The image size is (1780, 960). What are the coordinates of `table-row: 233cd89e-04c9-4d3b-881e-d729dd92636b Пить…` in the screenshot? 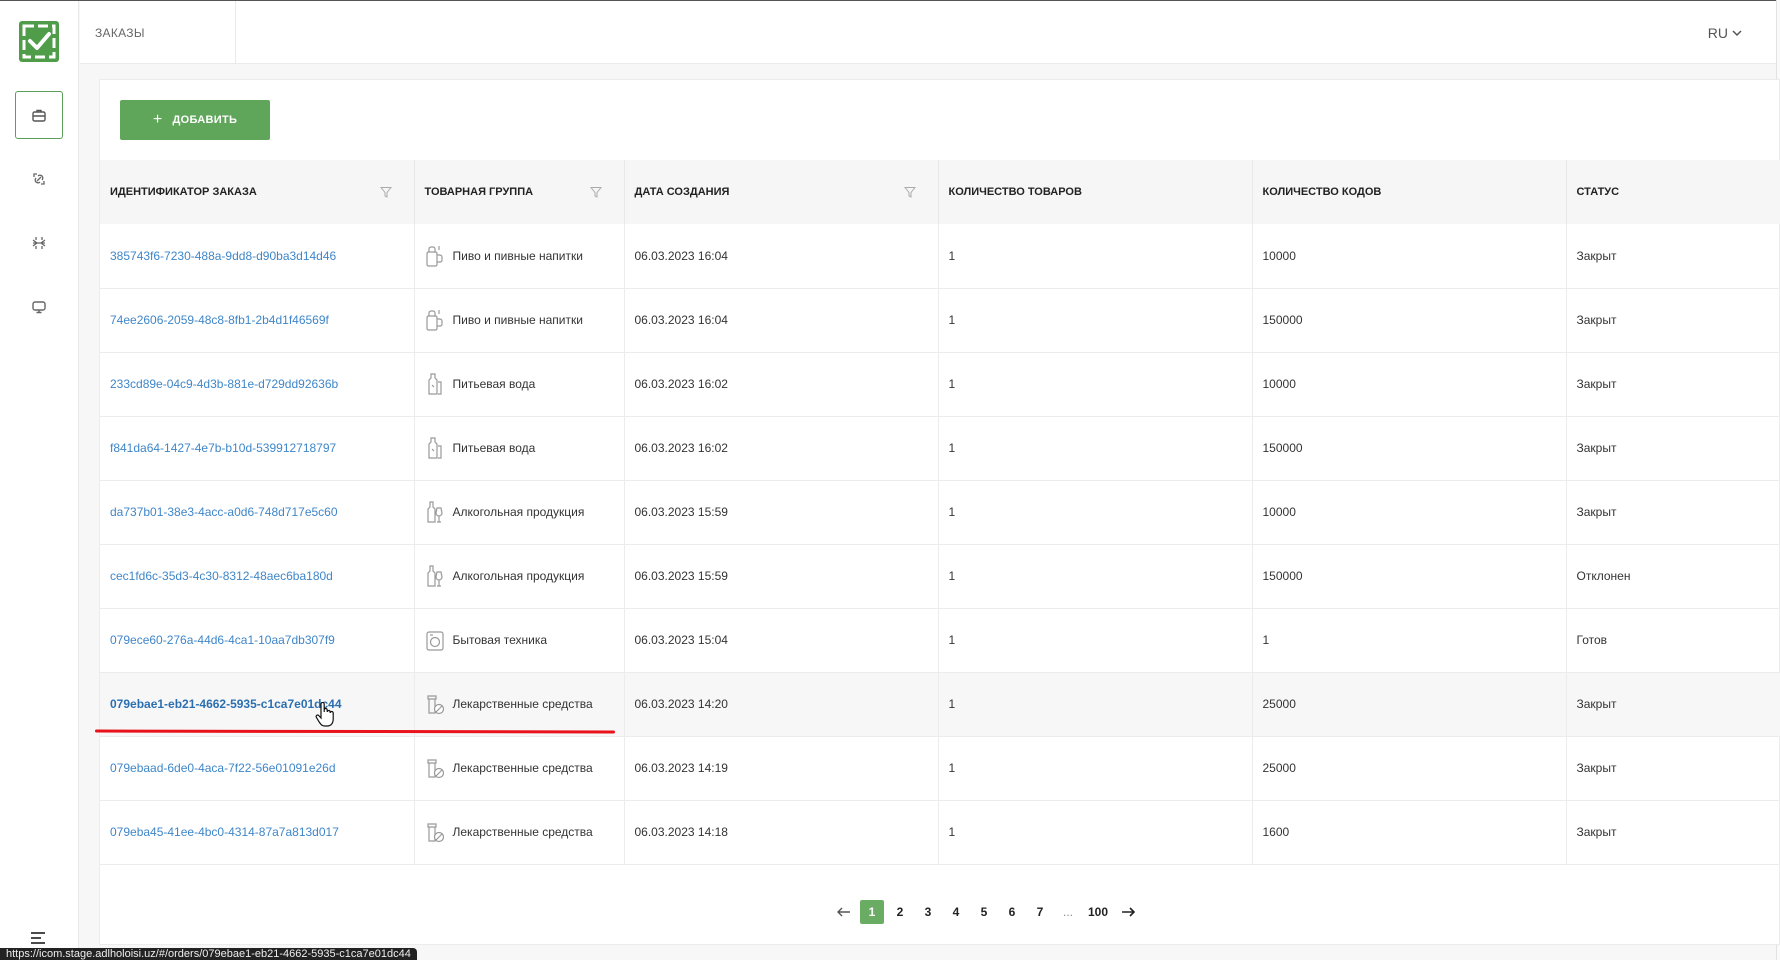 It's located at (940, 384).